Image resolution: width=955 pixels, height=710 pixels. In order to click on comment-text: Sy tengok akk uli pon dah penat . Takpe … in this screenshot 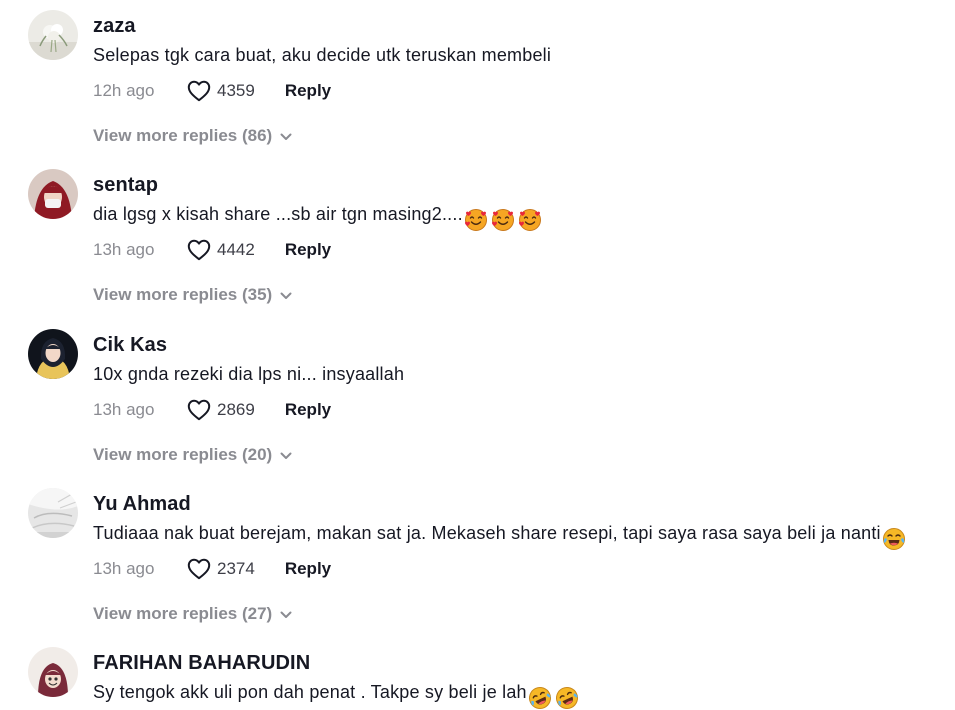, I will do `click(337, 696)`.